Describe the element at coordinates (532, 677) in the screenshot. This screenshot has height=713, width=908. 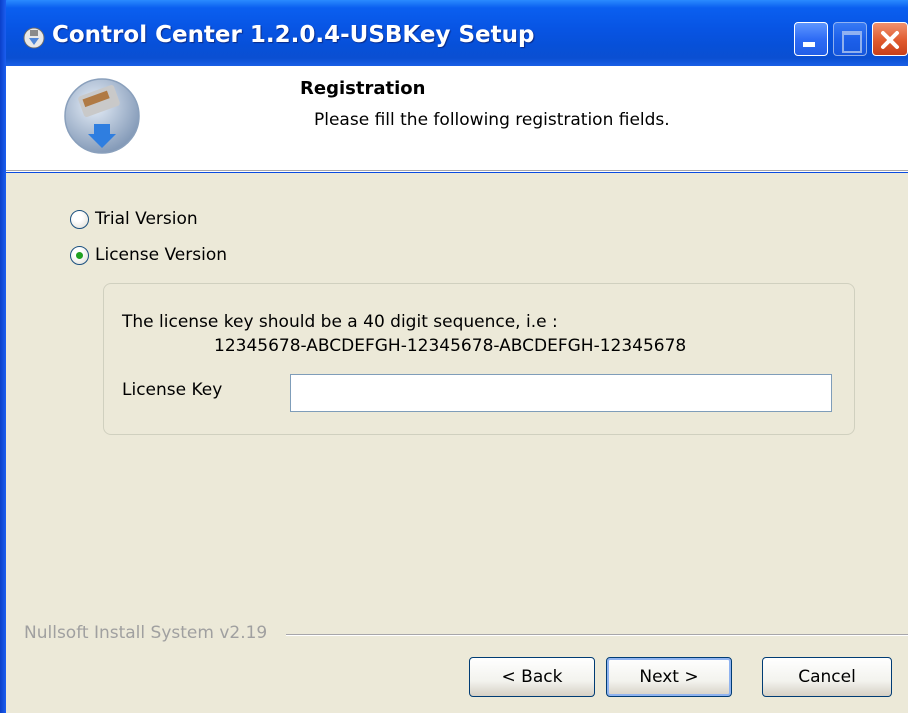
I see `back-button: < Back` at that location.